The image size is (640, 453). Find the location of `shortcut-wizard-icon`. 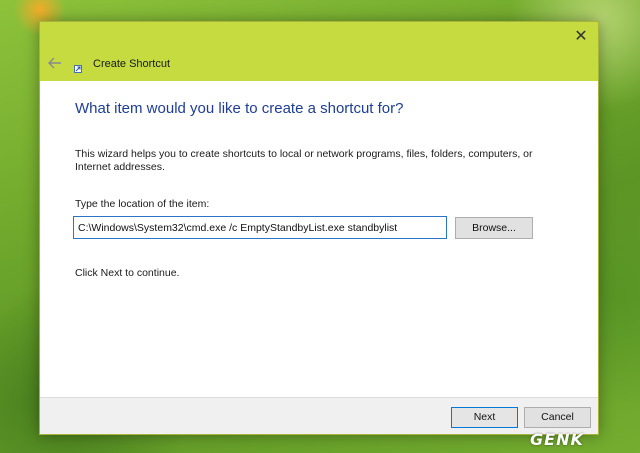

shortcut-wizard-icon is located at coordinates (78, 66).